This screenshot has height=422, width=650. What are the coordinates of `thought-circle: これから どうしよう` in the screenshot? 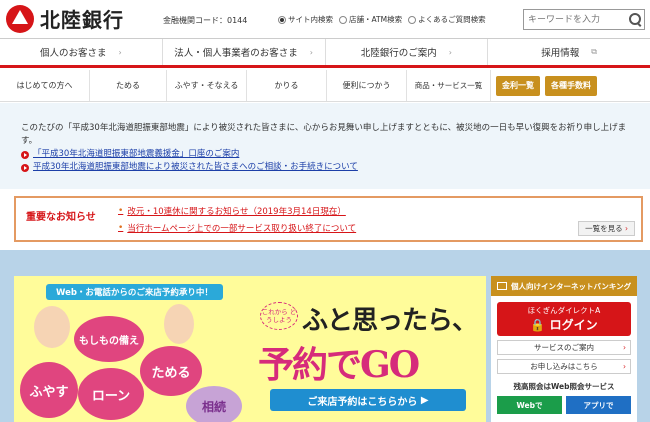 It's located at (279, 316).